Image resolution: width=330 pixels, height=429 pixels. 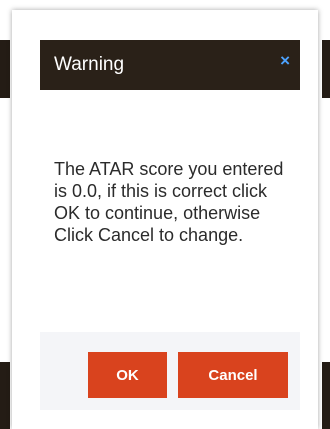 What do you see at coordinates (170, 371) in the screenshot?
I see `dialog-footer: OK Cancel` at bounding box center [170, 371].